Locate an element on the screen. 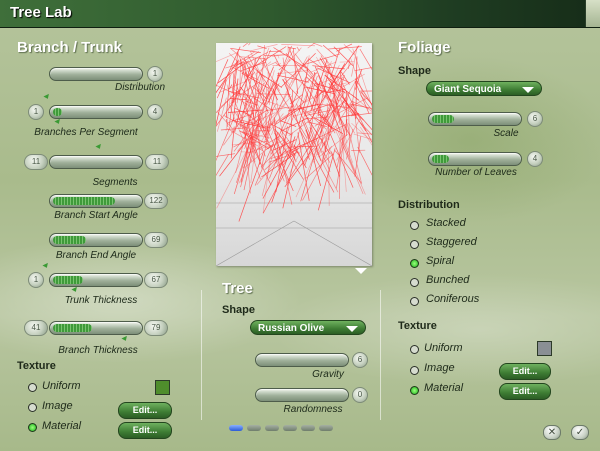 The height and width of the screenshot is (451, 600). distribution-spiral-label: Spiral is located at coordinates (440, 261).